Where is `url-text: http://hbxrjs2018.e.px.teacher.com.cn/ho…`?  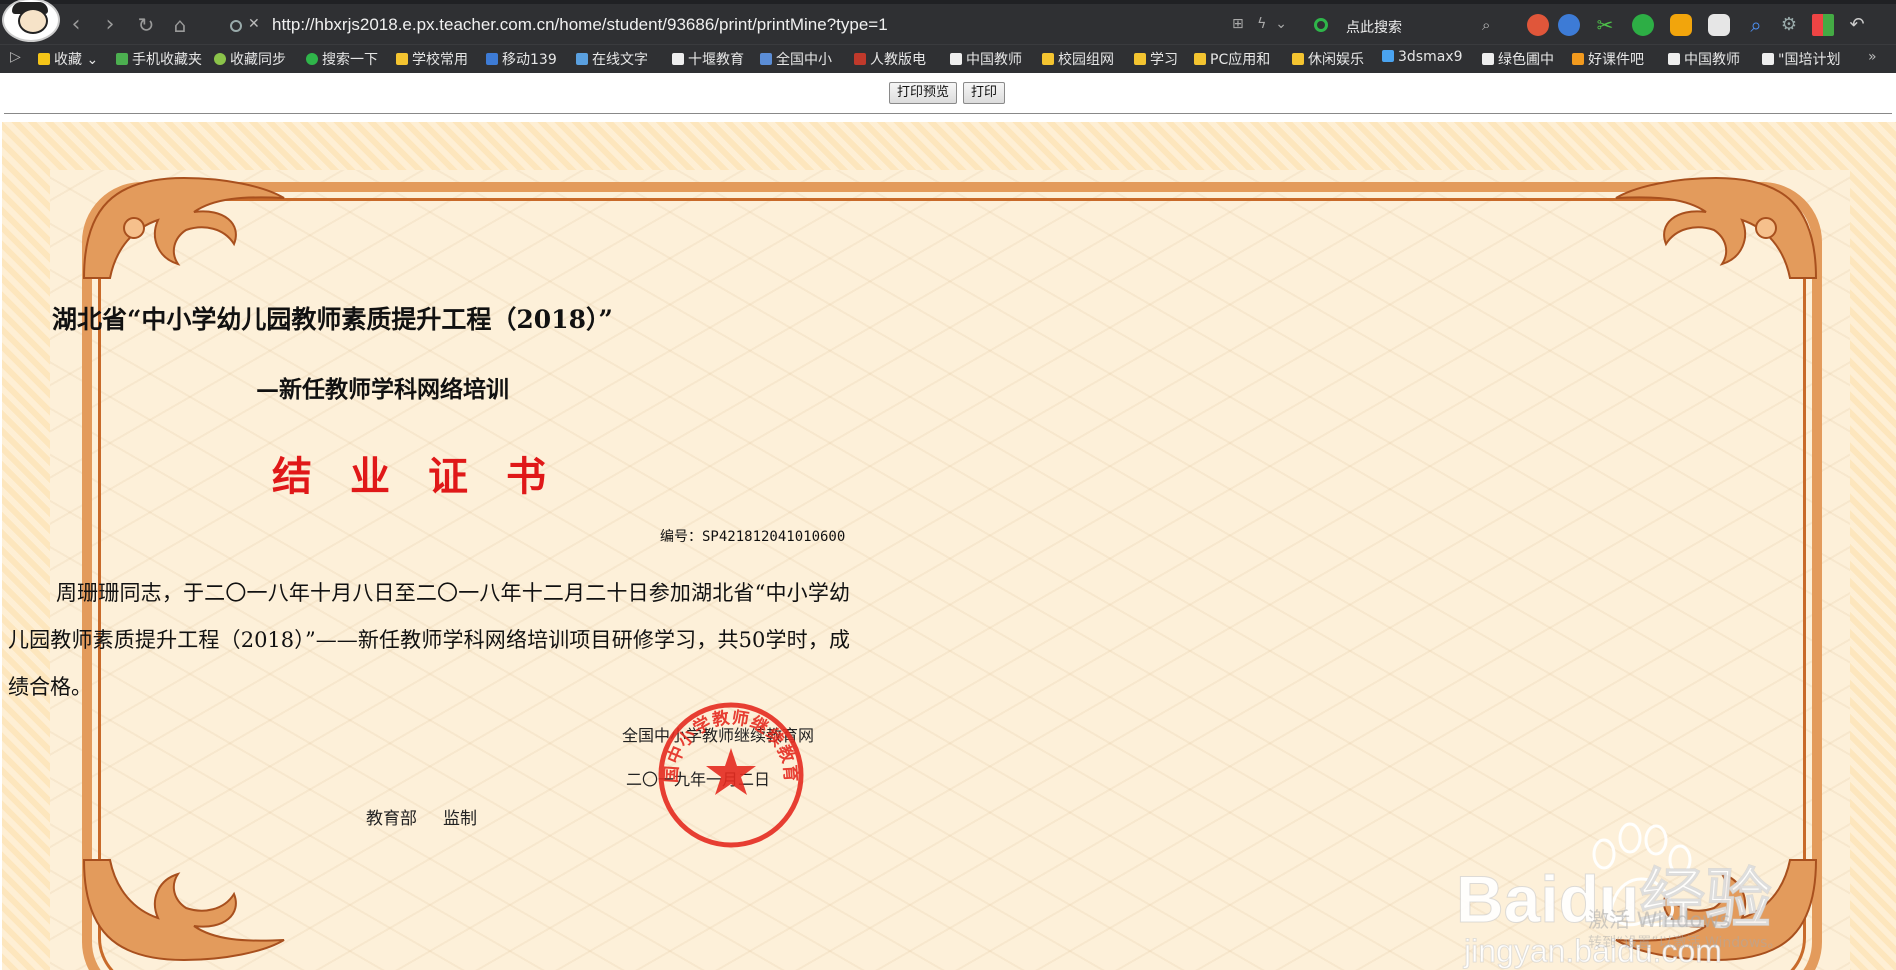
url-text: http://hbxrjs2018.e.px.teacher.com.cn/ho… is located at coordinates (580, 25).